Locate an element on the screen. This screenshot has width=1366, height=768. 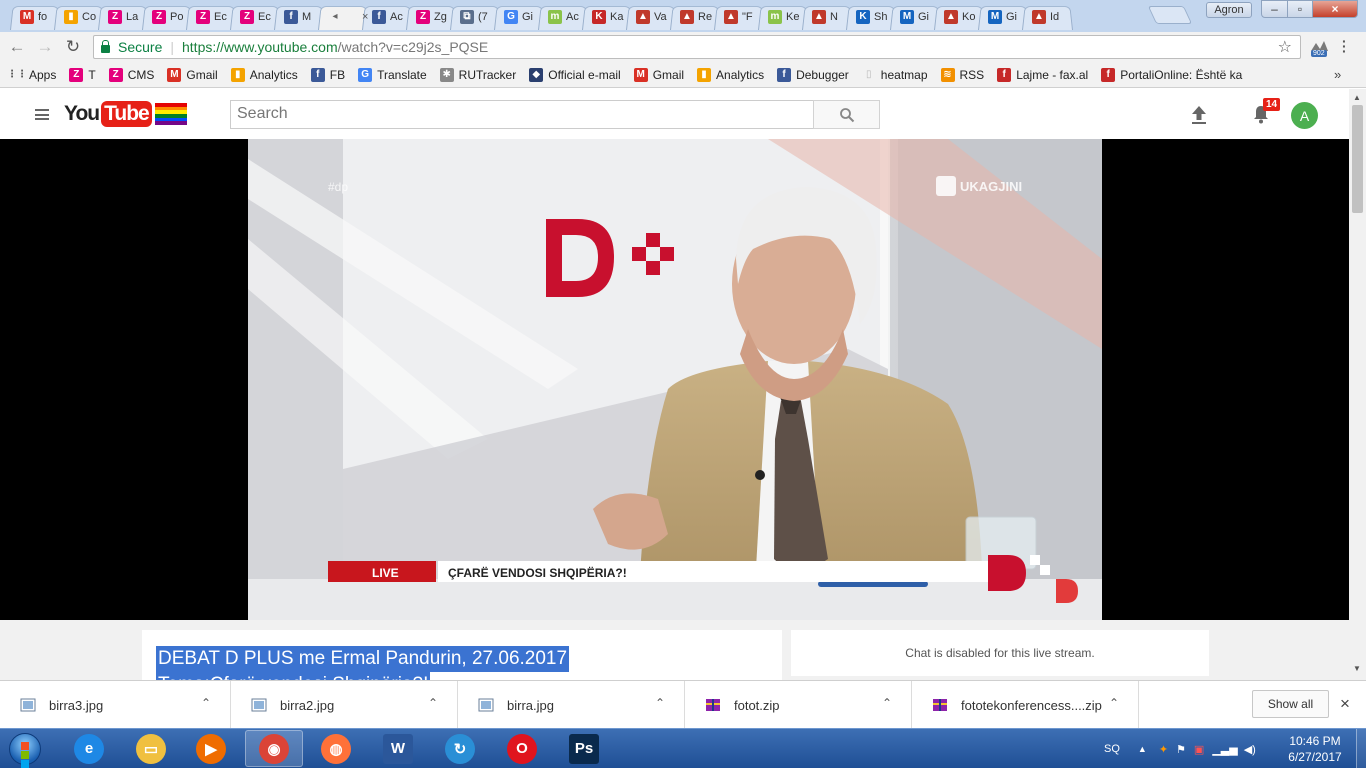
photoshop-icon: Ps is located at coordinates (584, 748).